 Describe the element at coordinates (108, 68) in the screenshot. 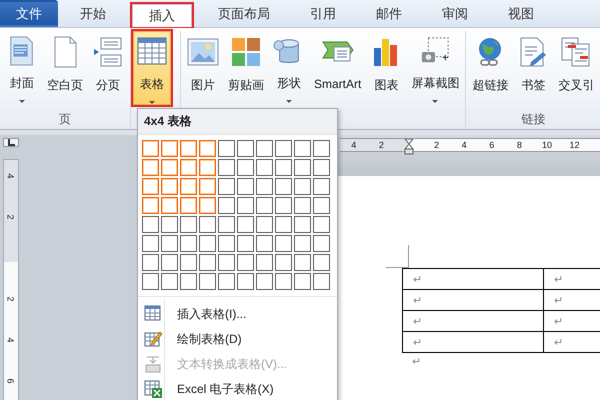

I see `ribbon-button: 分页` at that location.